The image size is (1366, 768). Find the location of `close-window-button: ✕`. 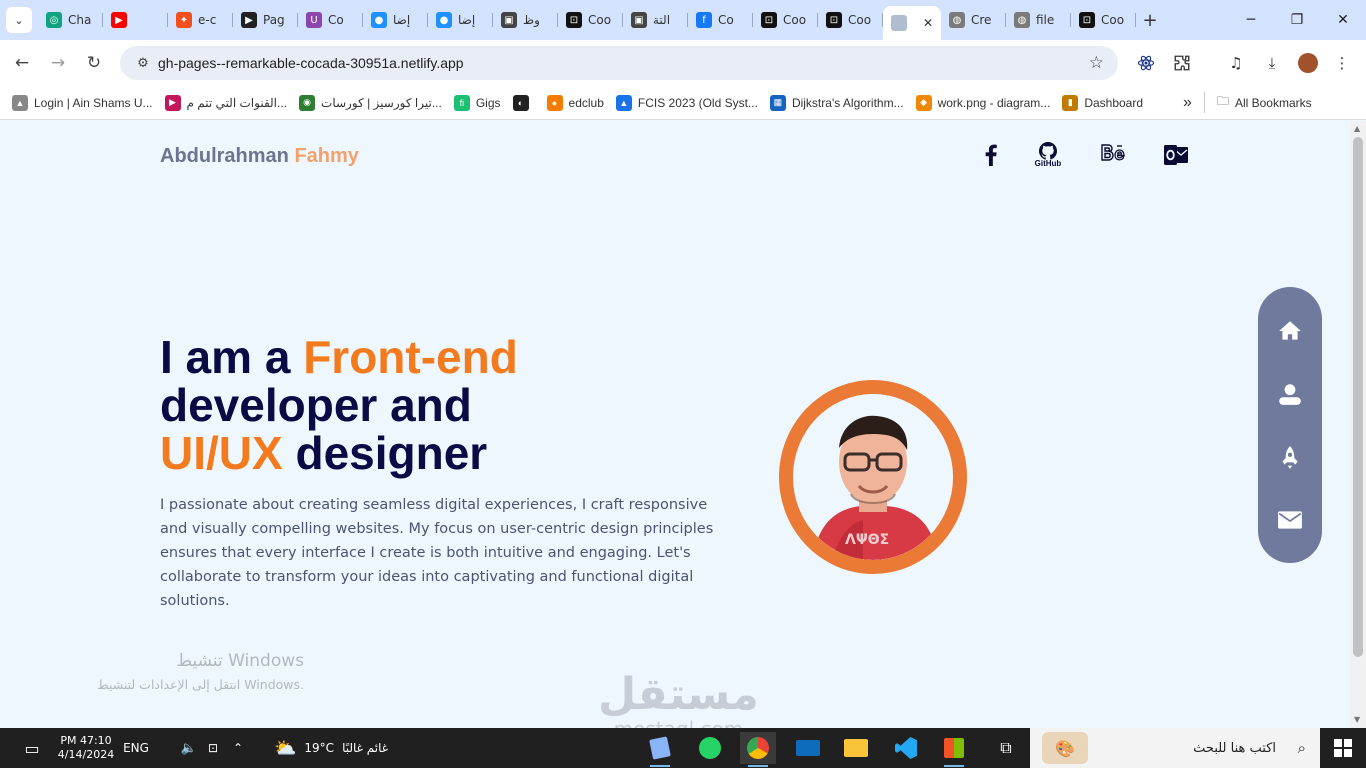

close-window-button: ✕ is located at coordinates (1343, 20).